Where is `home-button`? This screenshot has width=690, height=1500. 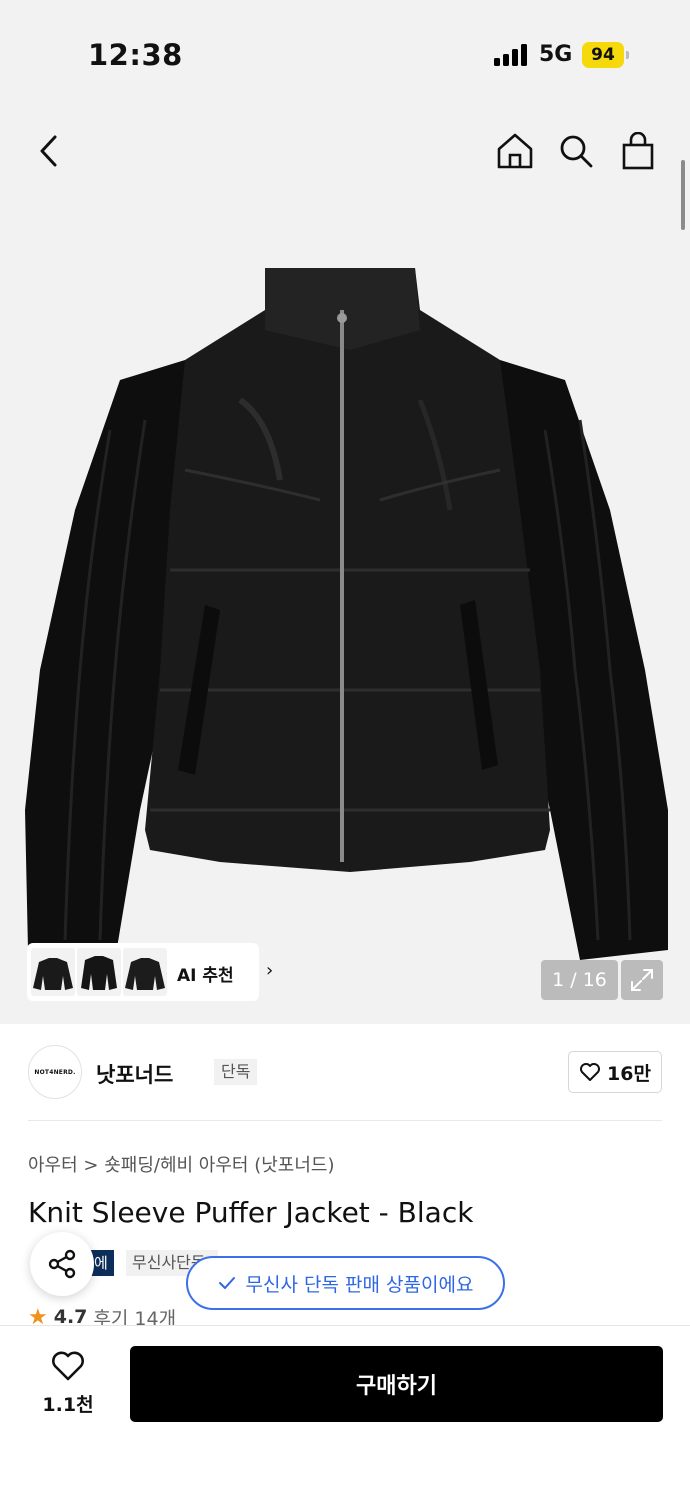
home-button is located at coordinates (515, 151).